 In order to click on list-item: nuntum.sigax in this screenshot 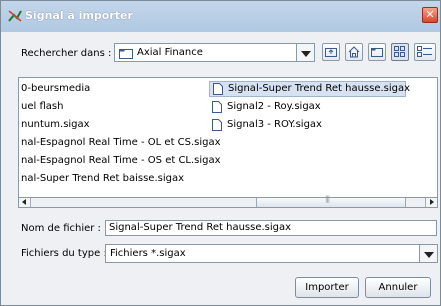, I will do `click(55, 125)`.